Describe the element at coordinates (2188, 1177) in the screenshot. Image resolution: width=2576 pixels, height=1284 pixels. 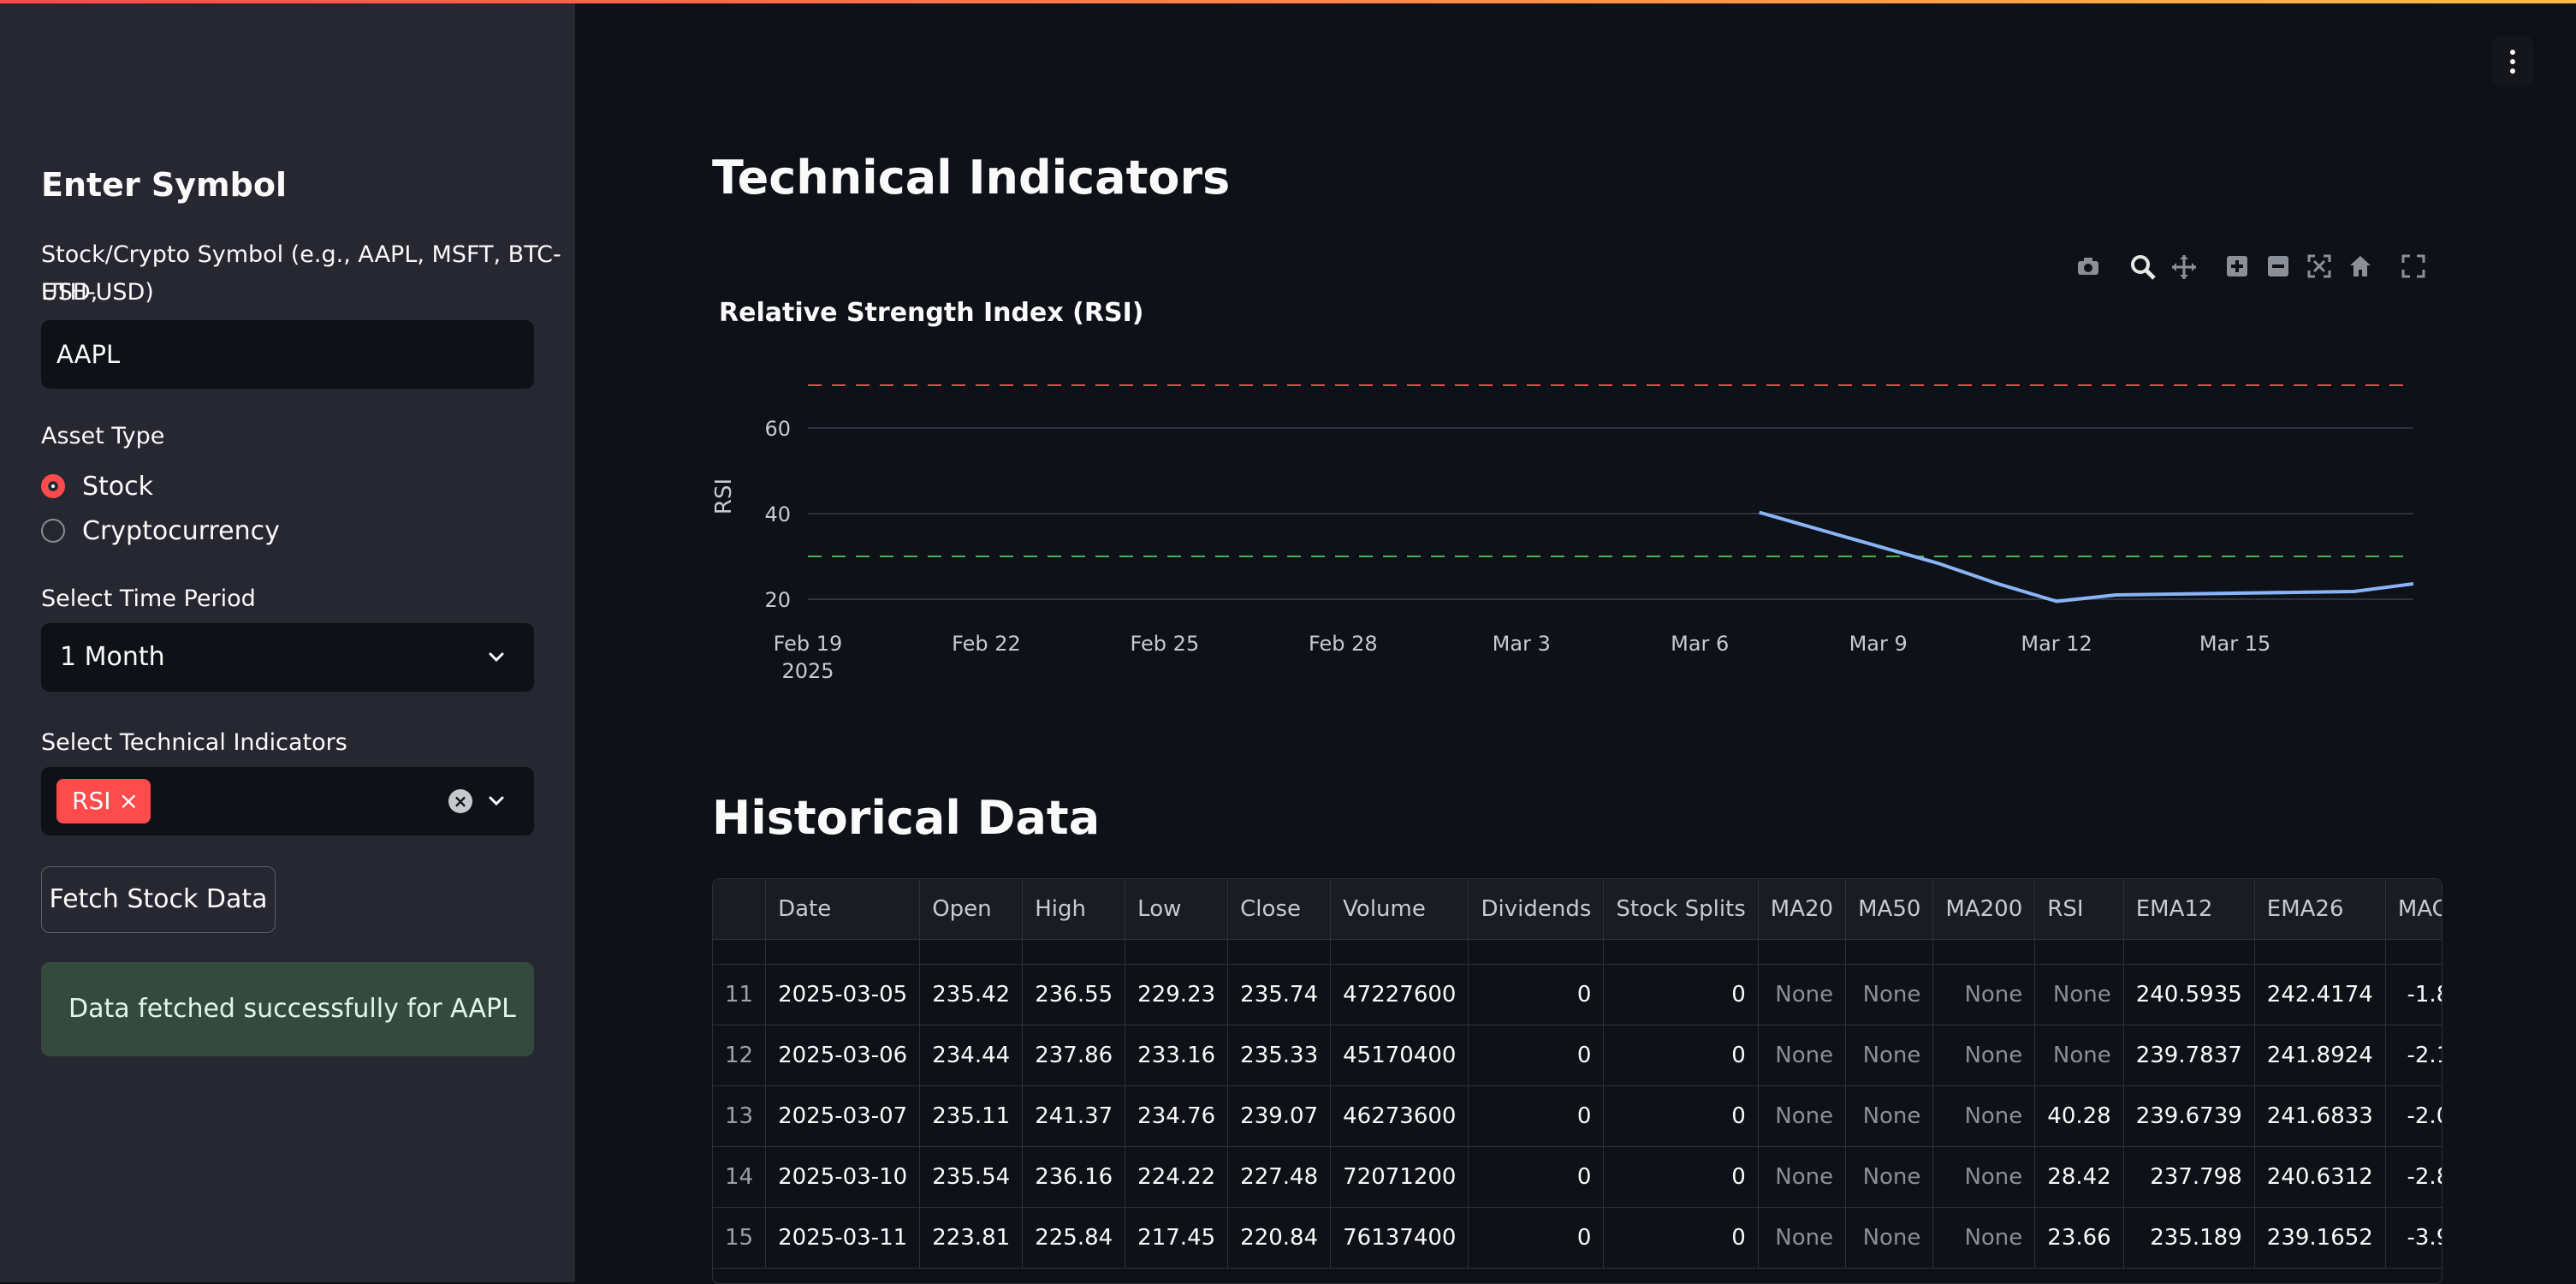
I see `table-cell: 237.798` at that location.